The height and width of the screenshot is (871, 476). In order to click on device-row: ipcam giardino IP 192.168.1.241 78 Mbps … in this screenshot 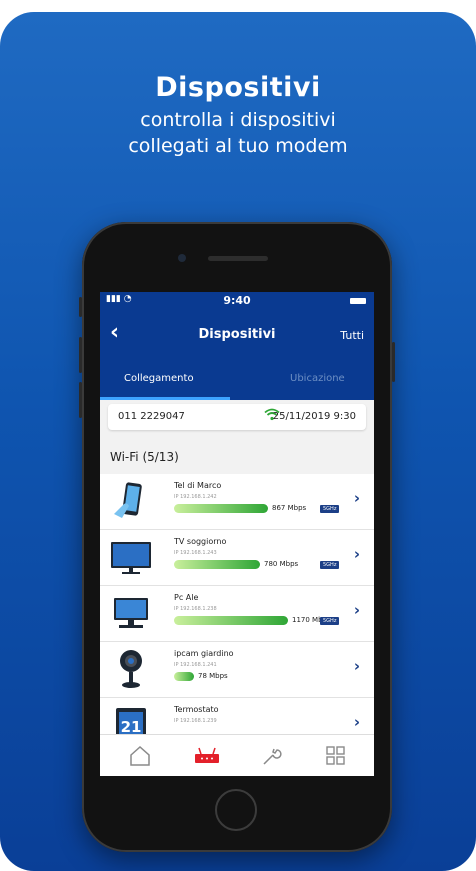, I will do `click(237, 670)`.